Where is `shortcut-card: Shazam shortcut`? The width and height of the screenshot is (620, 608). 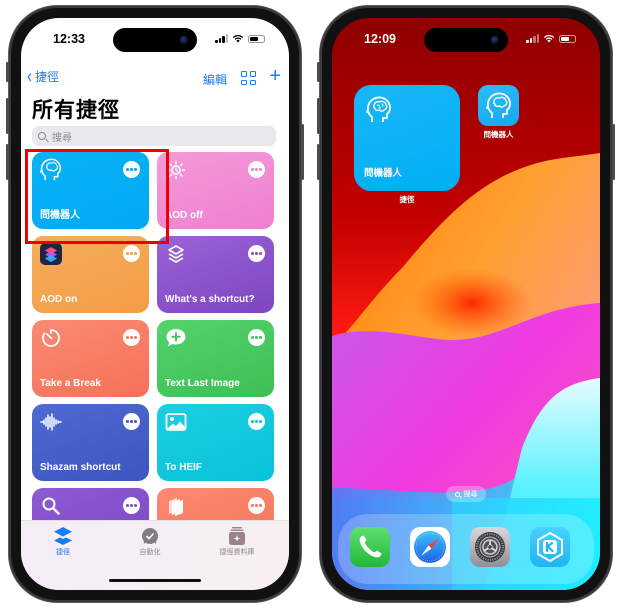
shortcut-card: Shazam shortcut is located at coordinates (90, 442).